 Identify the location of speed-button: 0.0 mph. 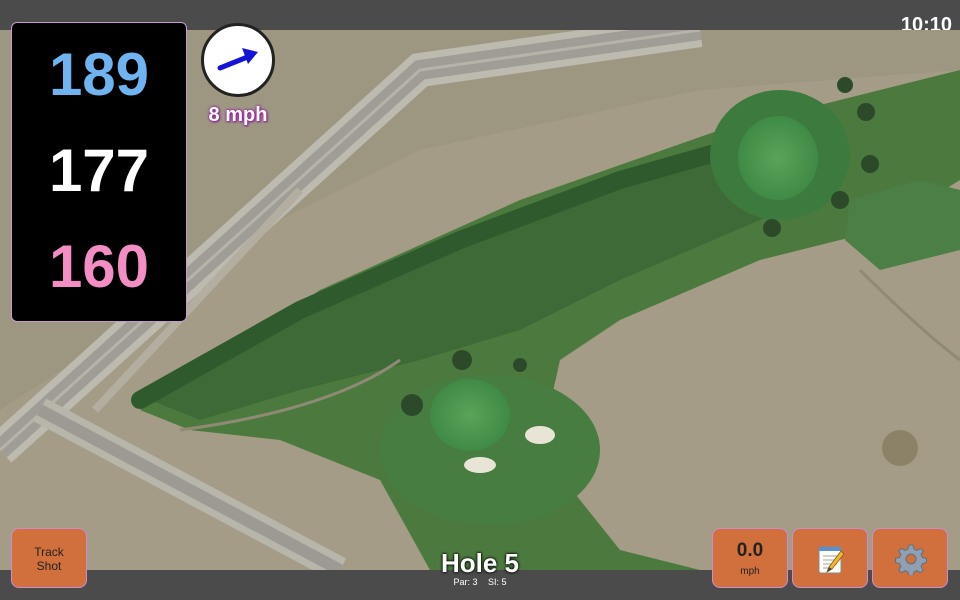
(750, 558).